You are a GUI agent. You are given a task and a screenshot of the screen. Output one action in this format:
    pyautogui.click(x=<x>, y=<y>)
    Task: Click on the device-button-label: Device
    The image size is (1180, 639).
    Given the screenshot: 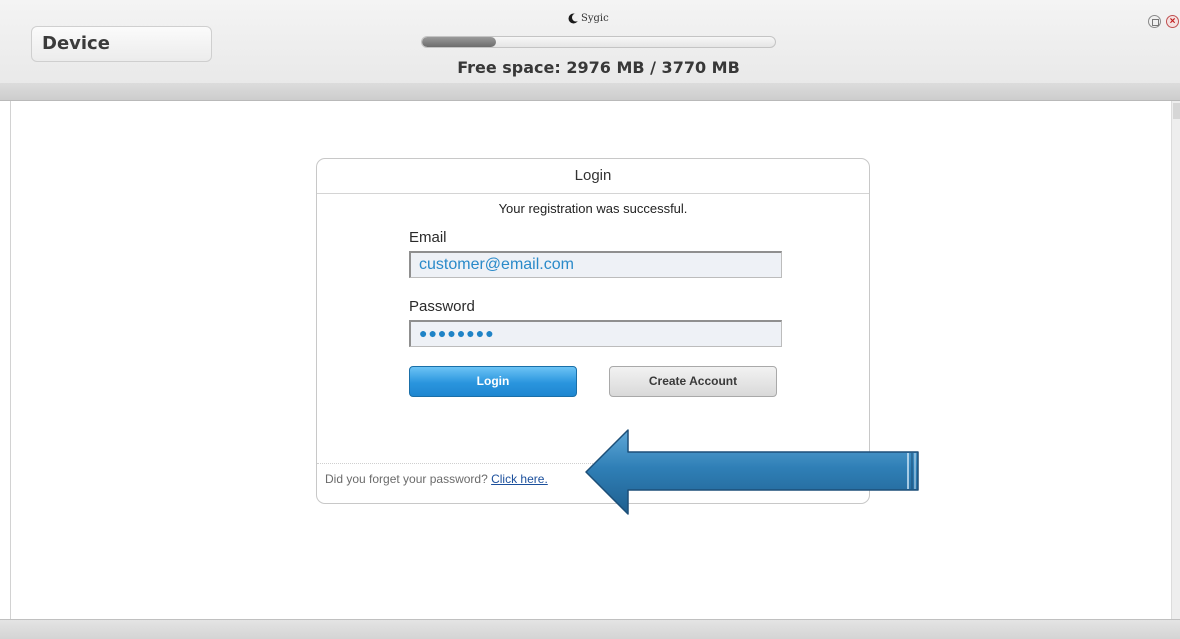 What is the action you would take?
    pyautogui.click(x=76, y=43)
    